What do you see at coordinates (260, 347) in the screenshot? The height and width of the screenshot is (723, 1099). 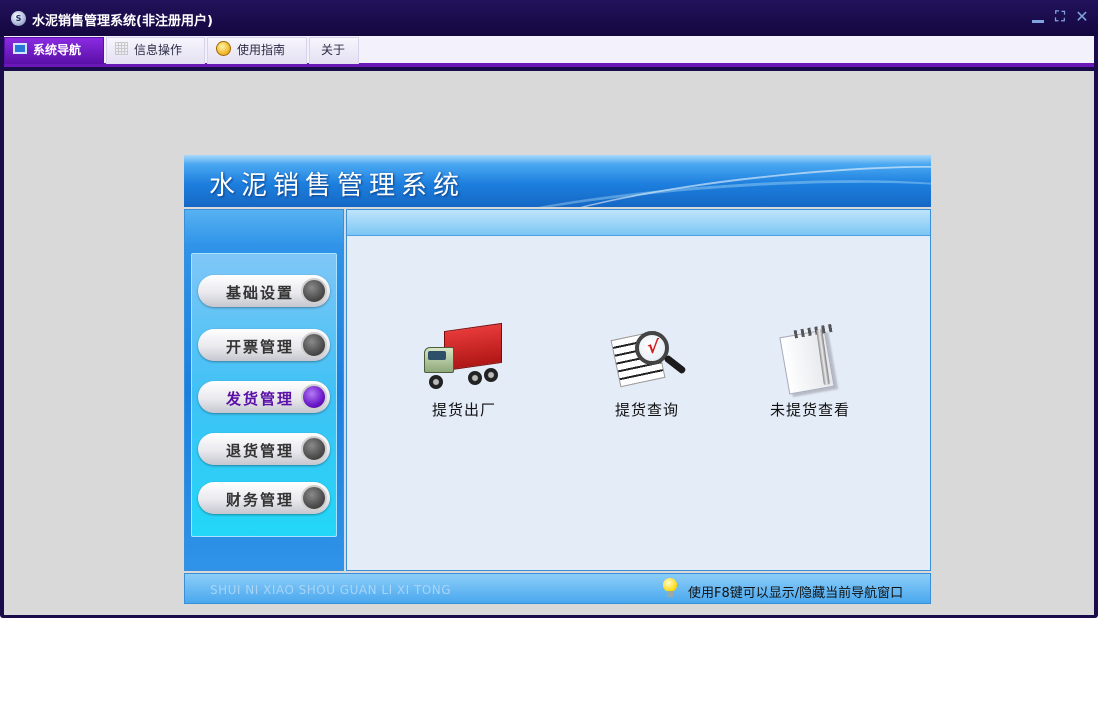 I see `menu-label: 开票管理` at bounding box center [260, 347].